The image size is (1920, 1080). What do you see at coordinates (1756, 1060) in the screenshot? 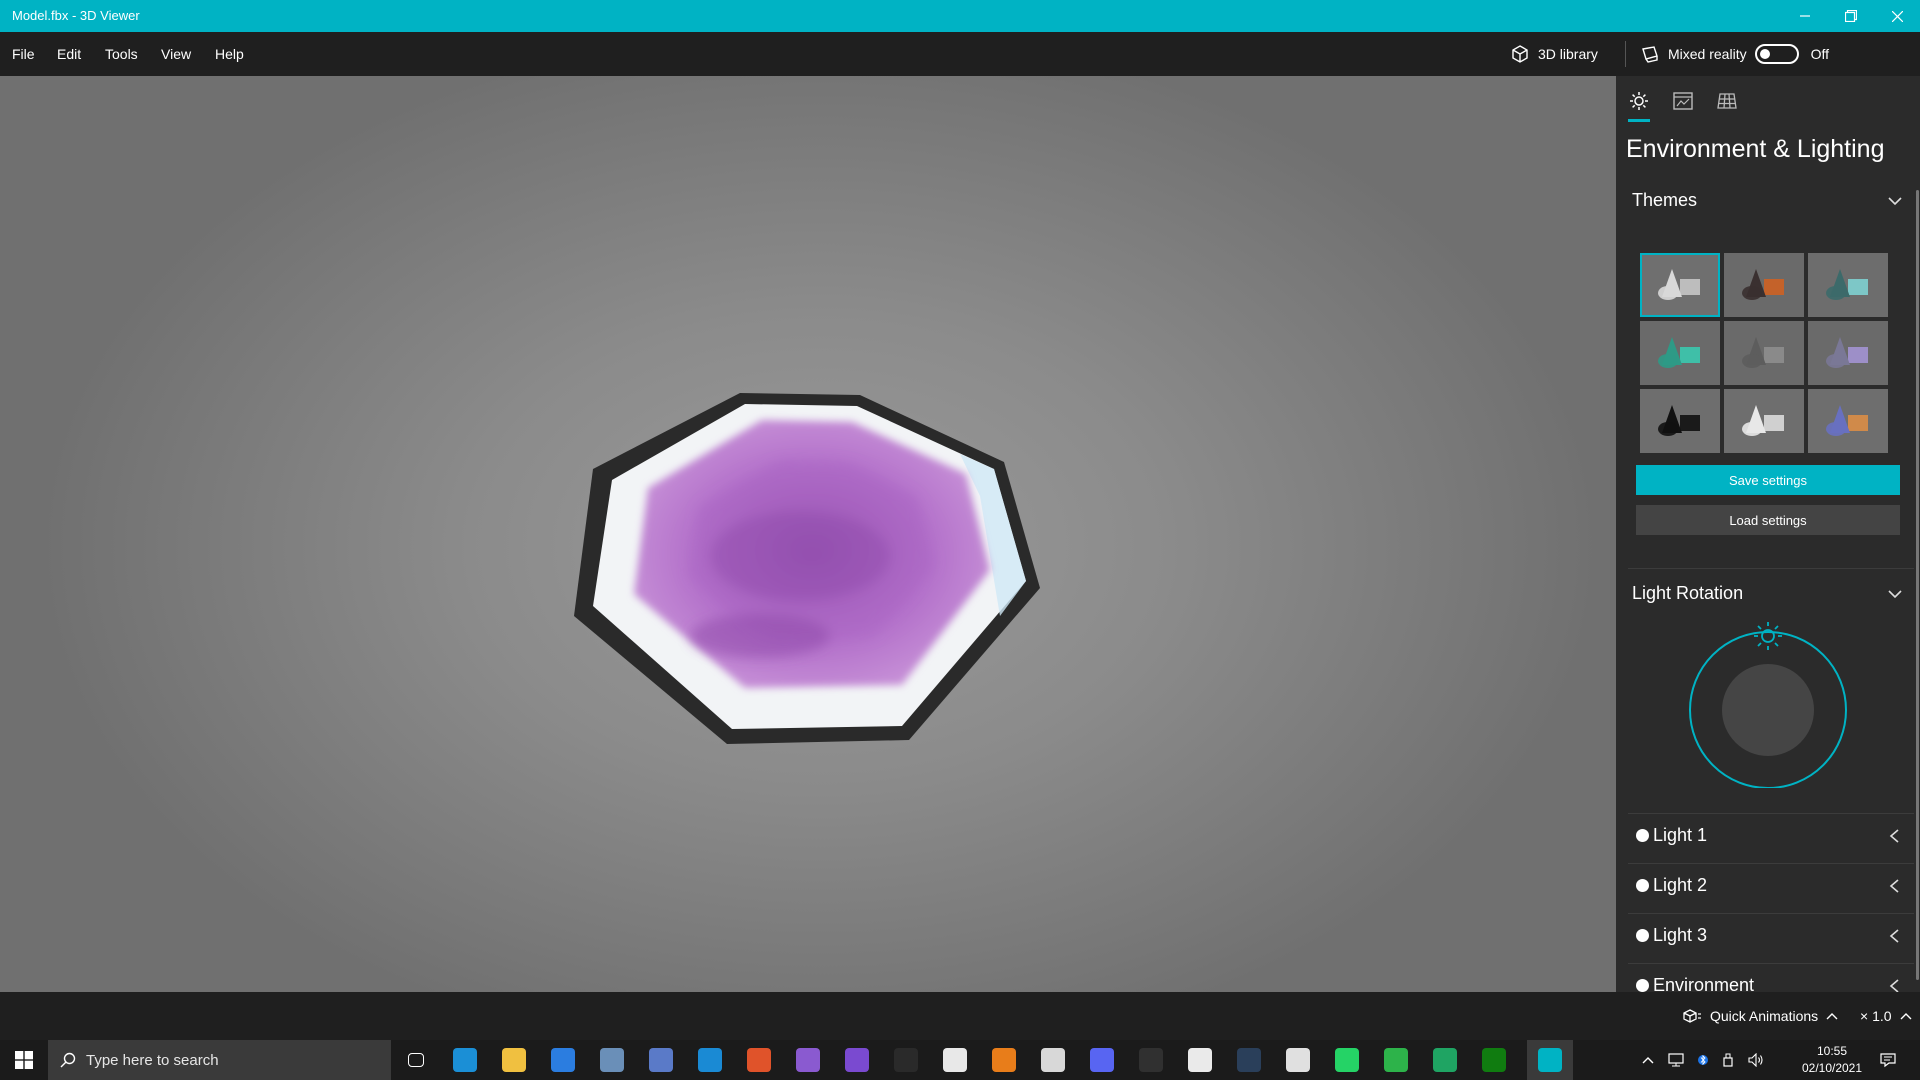
I see `volume-icon` at bounding box center [1756, 1060].